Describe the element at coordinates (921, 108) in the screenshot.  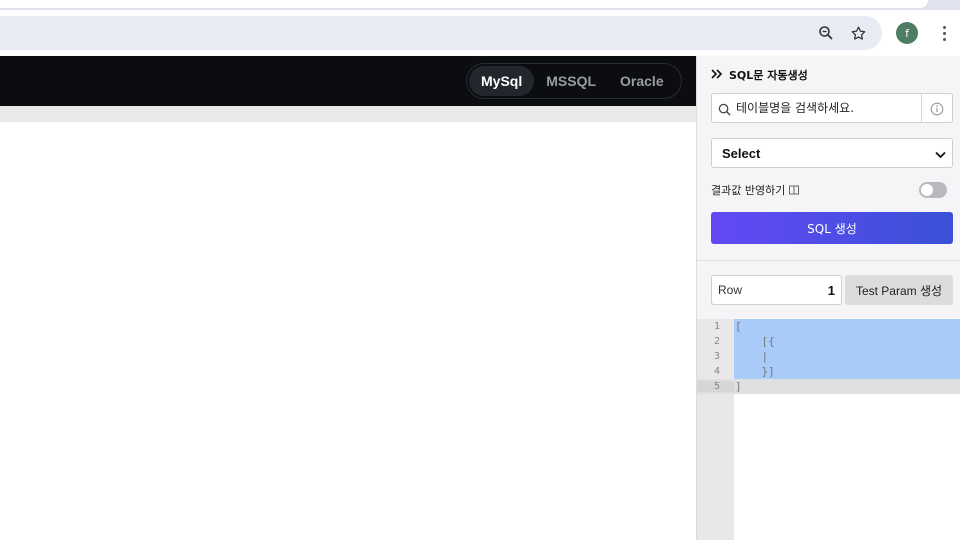
I see `search-divider` at that location.